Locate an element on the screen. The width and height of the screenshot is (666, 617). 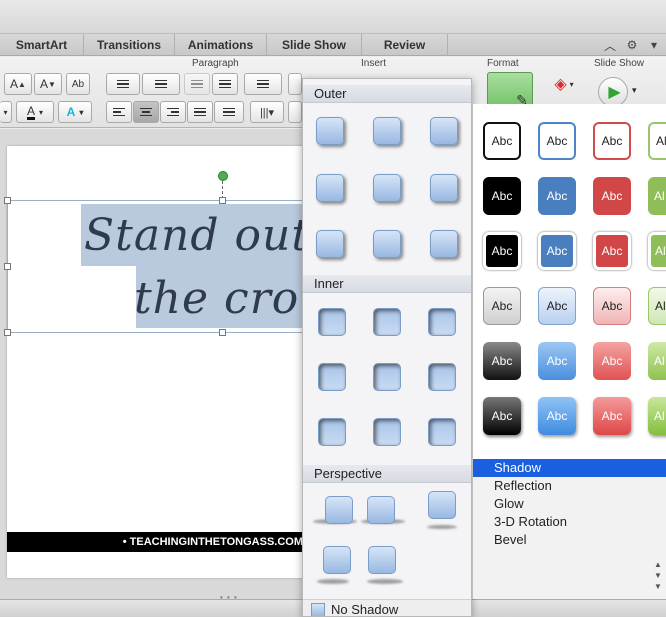
align-center-button is located at coordinates (146, 112).